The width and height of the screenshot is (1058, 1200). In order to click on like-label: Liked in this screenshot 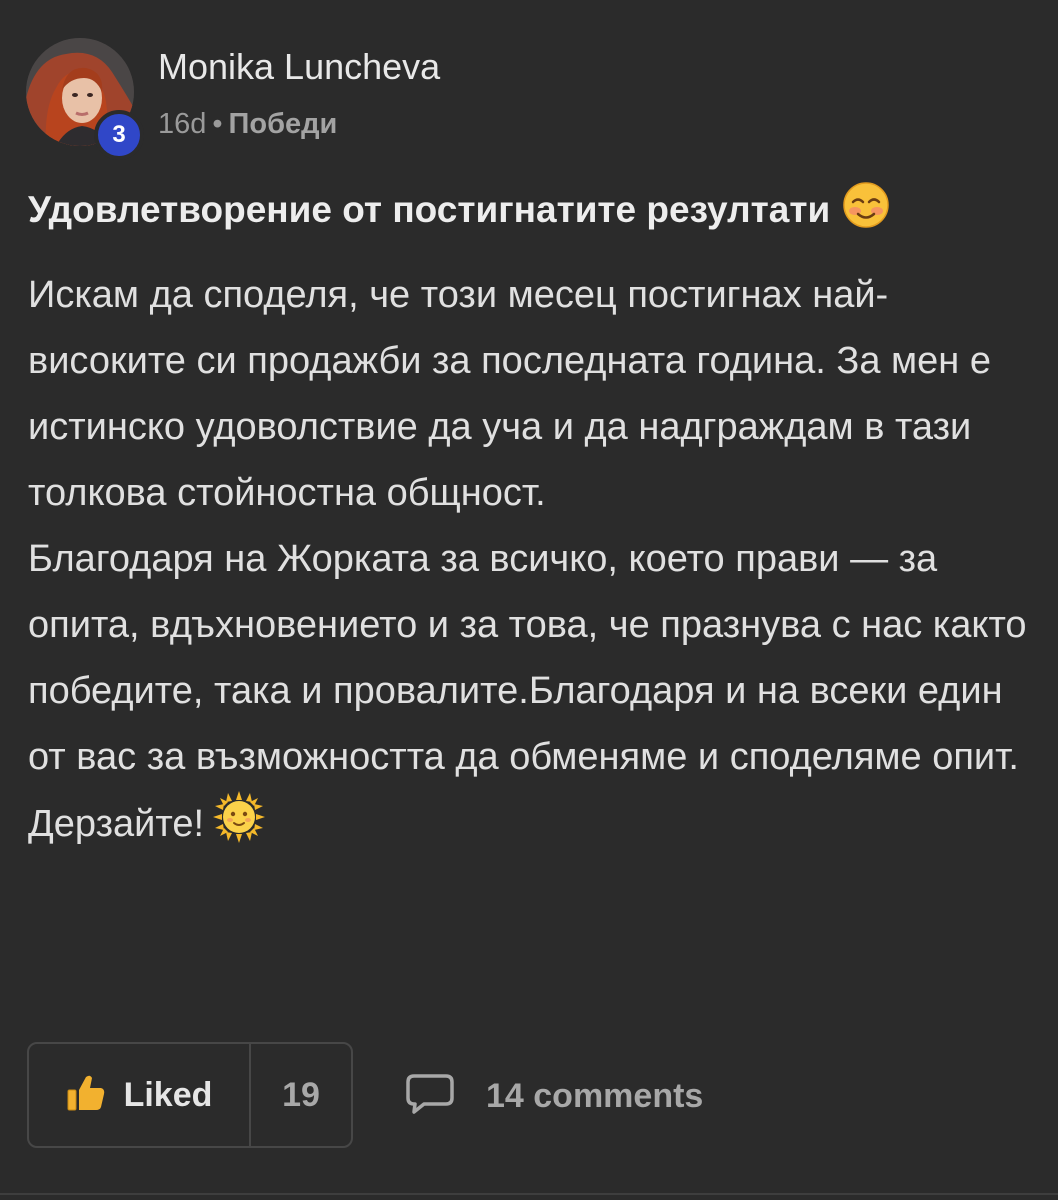, I will do `click(168, 1094)`.